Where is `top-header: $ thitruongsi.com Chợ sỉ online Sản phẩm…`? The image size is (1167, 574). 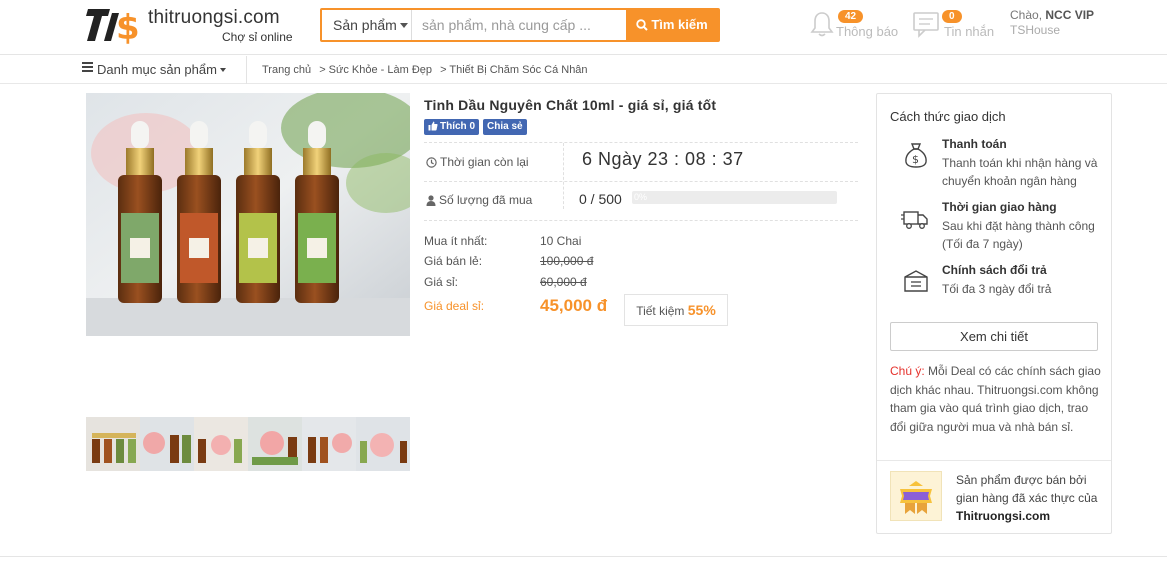
top-header: $ thitruongsi.com Chợ sỉ online Sản phẩm… is located at coordinates (583, 27).